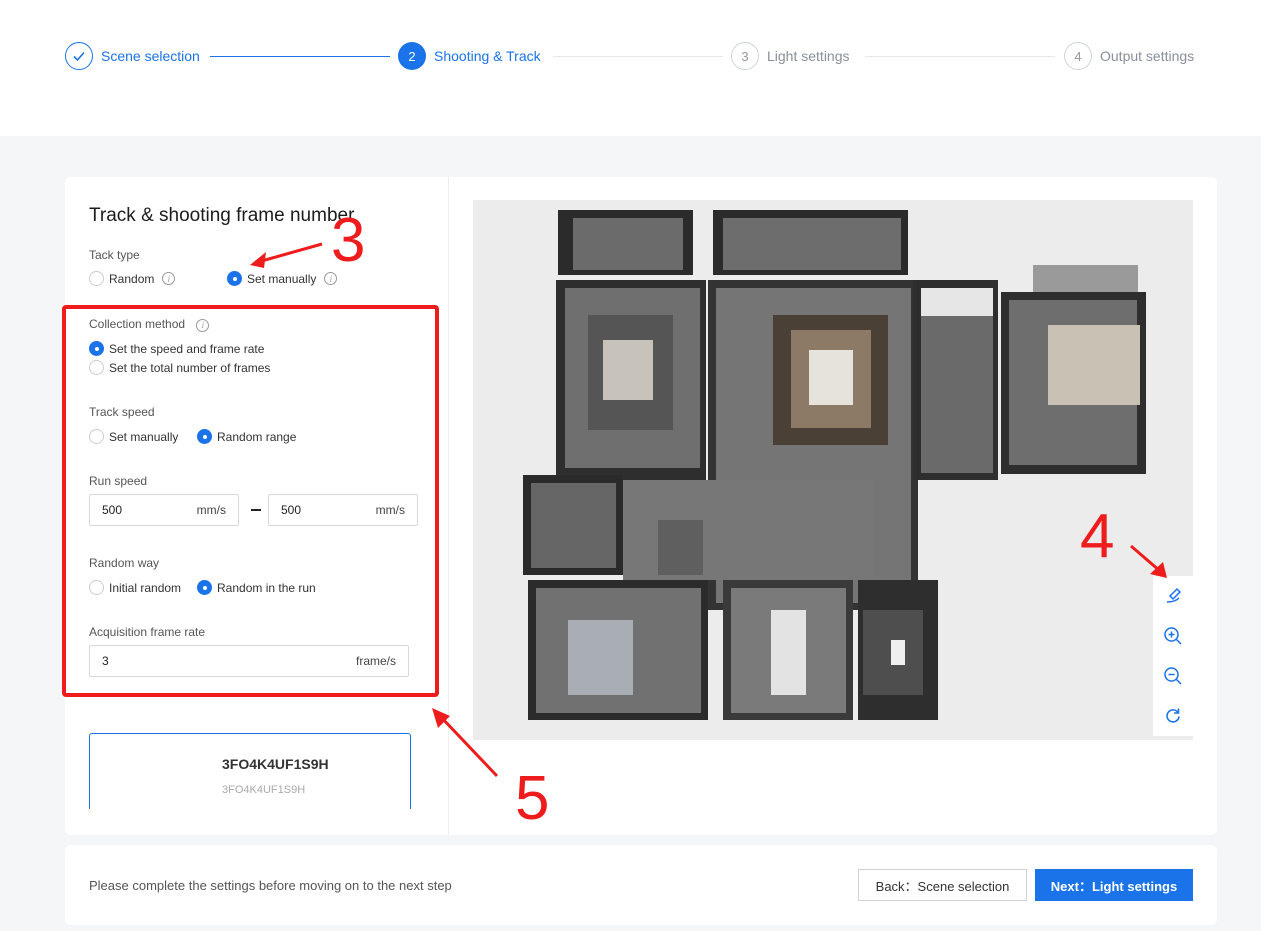 Image resolution: width=1261 pixels, height=931 pixels. What do you see at coordinates (348, 240) in the screenshot?
I see `annotation-number-3: 3` at bounding box center [348, 240].